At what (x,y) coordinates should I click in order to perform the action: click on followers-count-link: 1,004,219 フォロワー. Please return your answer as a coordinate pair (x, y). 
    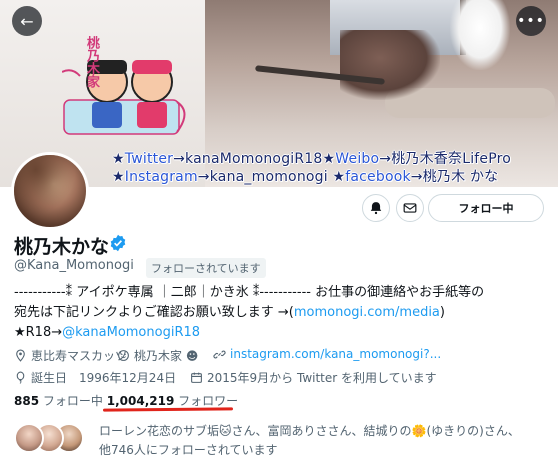
    Looking at the image, I should click on (172, 401).